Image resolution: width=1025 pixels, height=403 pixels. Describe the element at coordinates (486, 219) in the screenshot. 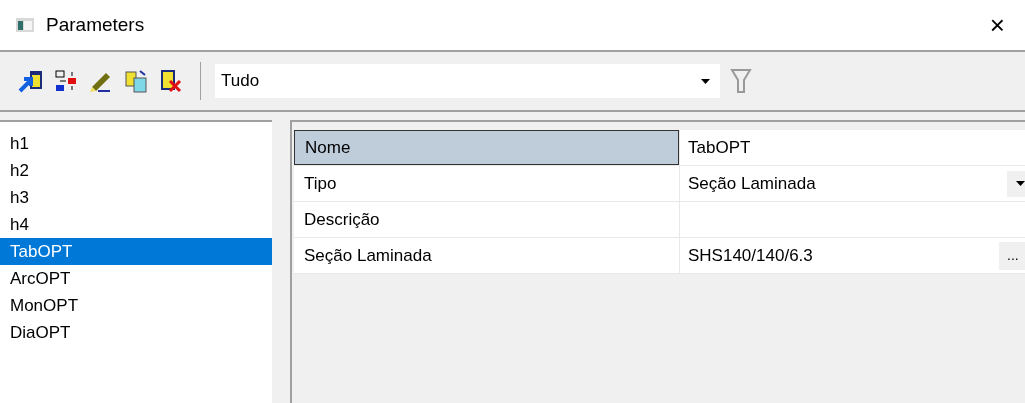

I see `property-name: Descrição` at that location.